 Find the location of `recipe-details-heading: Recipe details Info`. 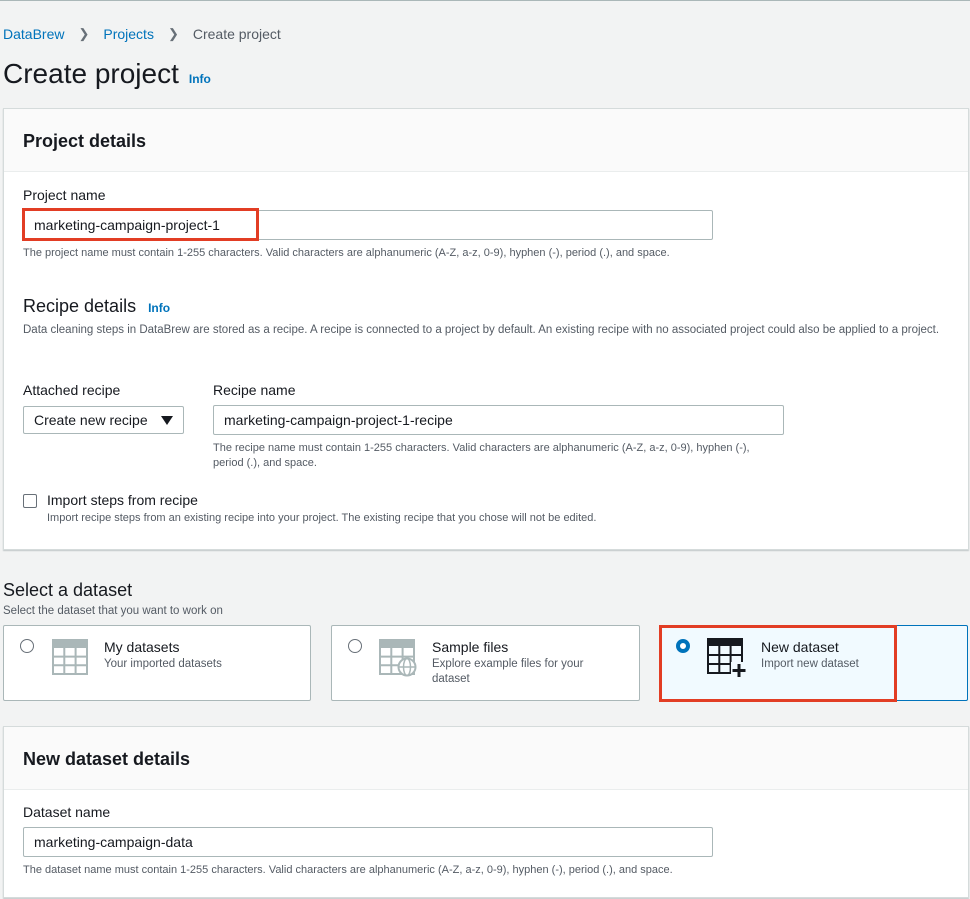

recipe-details-heading: Recipe details Info is located at coordinates (96, 306).